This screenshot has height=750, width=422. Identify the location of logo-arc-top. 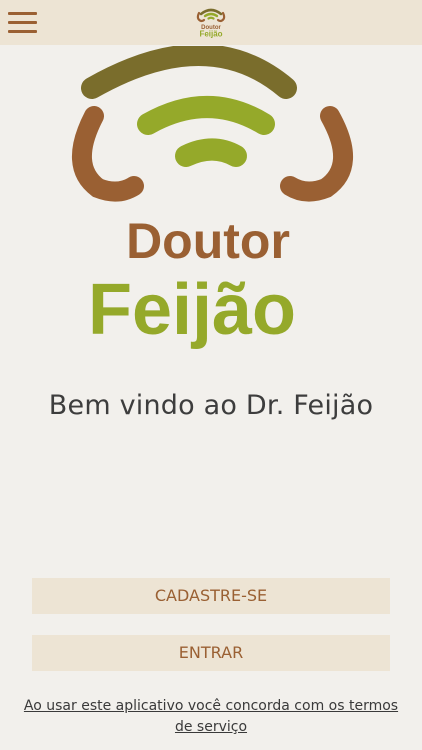
(189, 72).